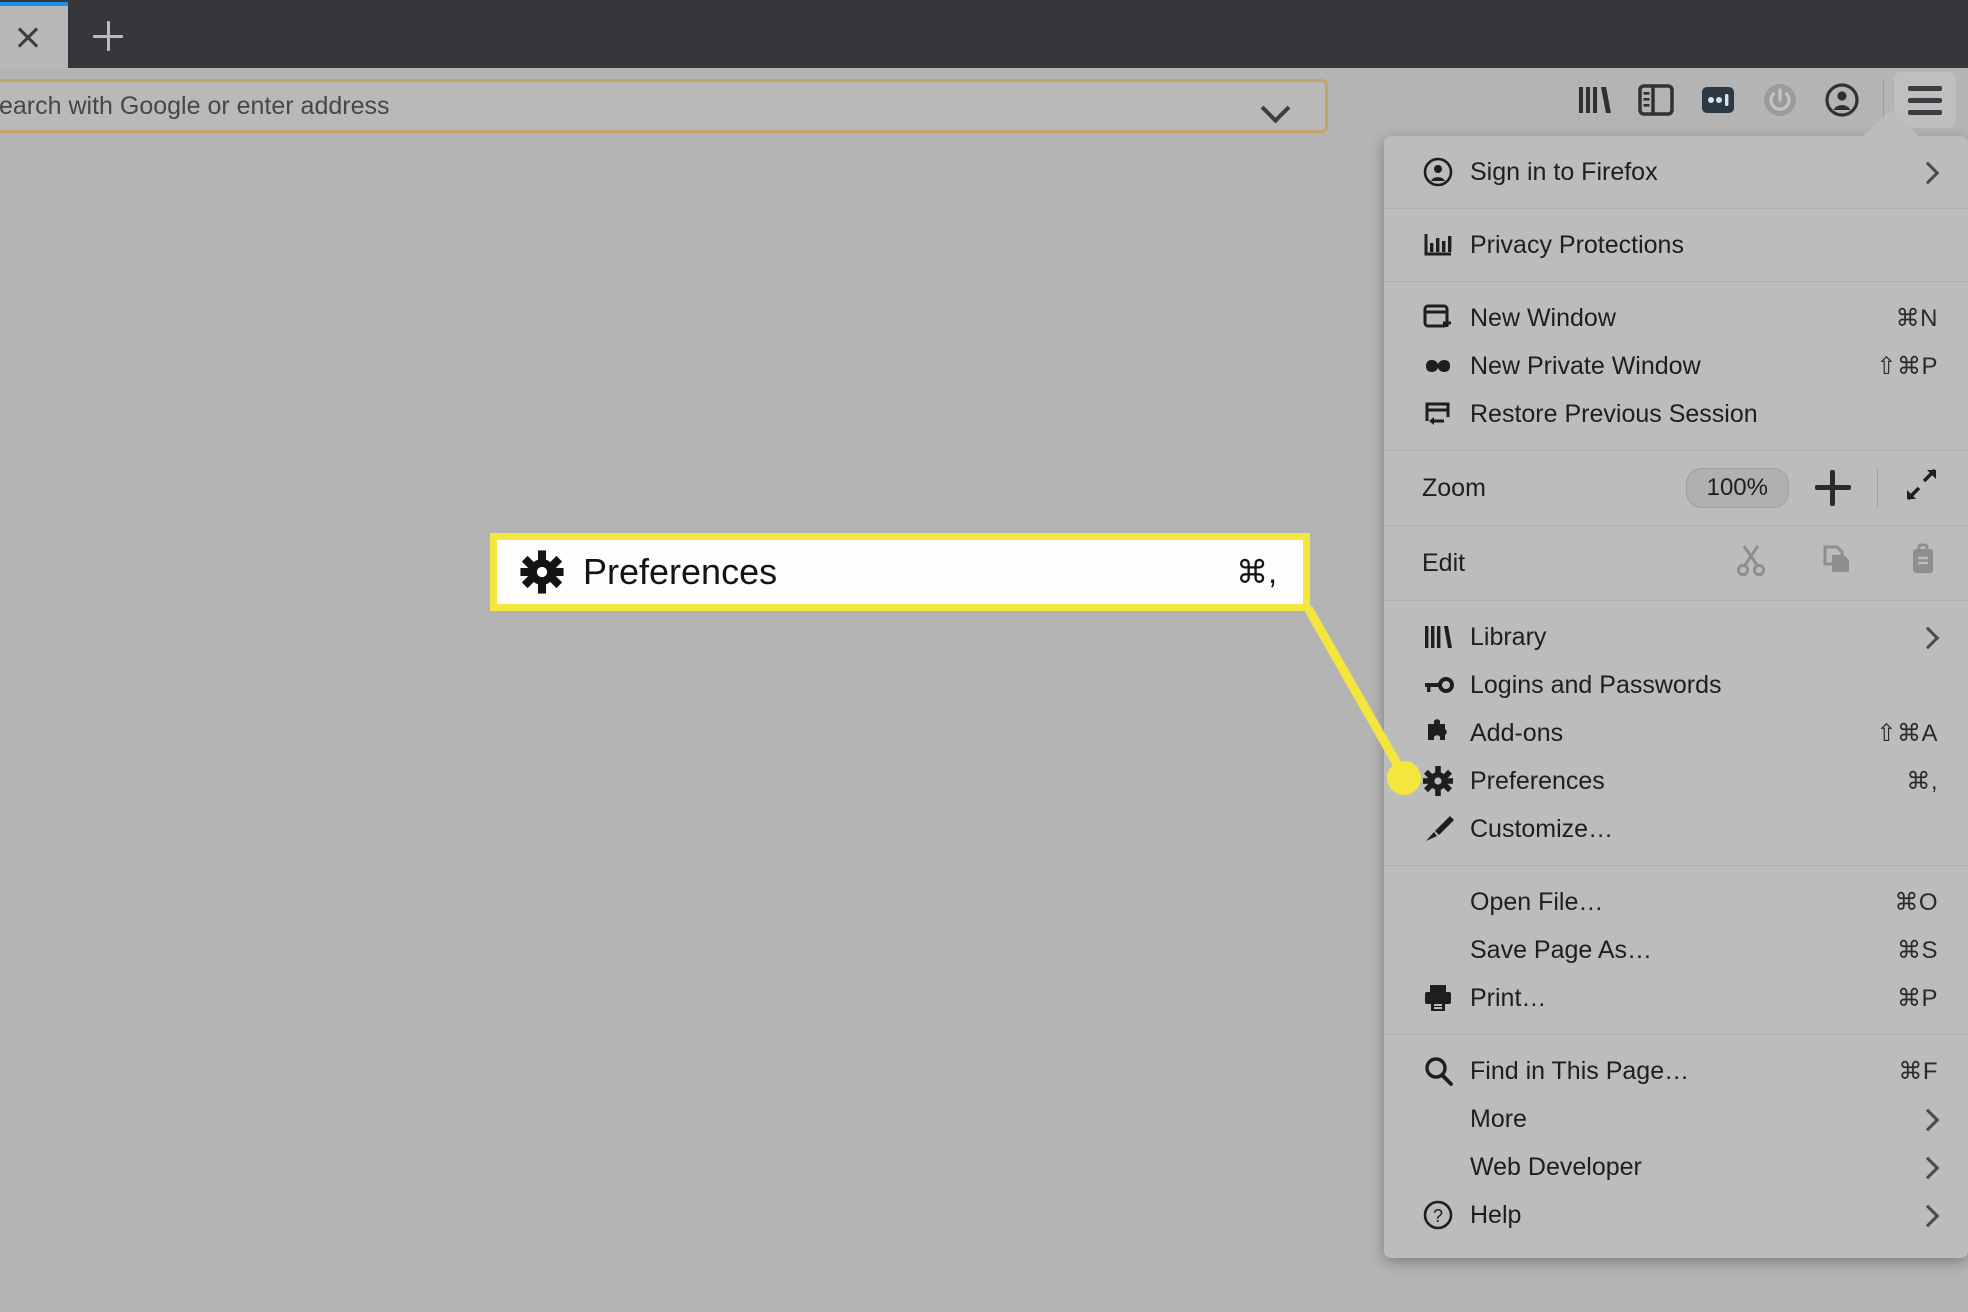 This screenshot has width=1968, height=1312. I want to click on menu-group: Zoom 100%, so click(1676, 487).